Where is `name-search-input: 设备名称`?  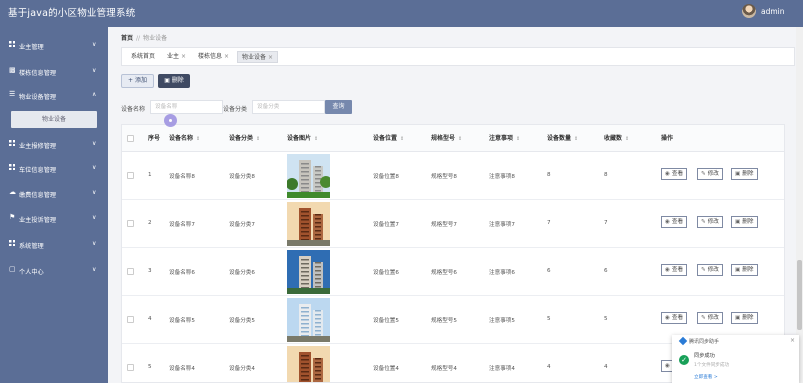
name-search-input: 设备名称 is located at coordinates (186, 107).